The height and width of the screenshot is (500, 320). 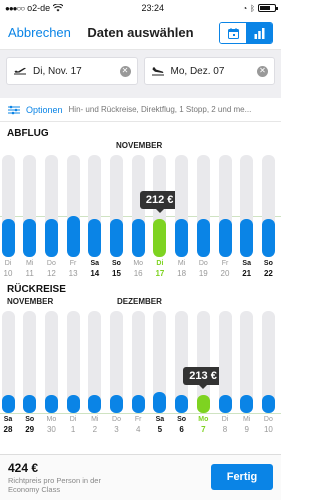 I want to click on chart-view-button, so click(x=259, y=33).